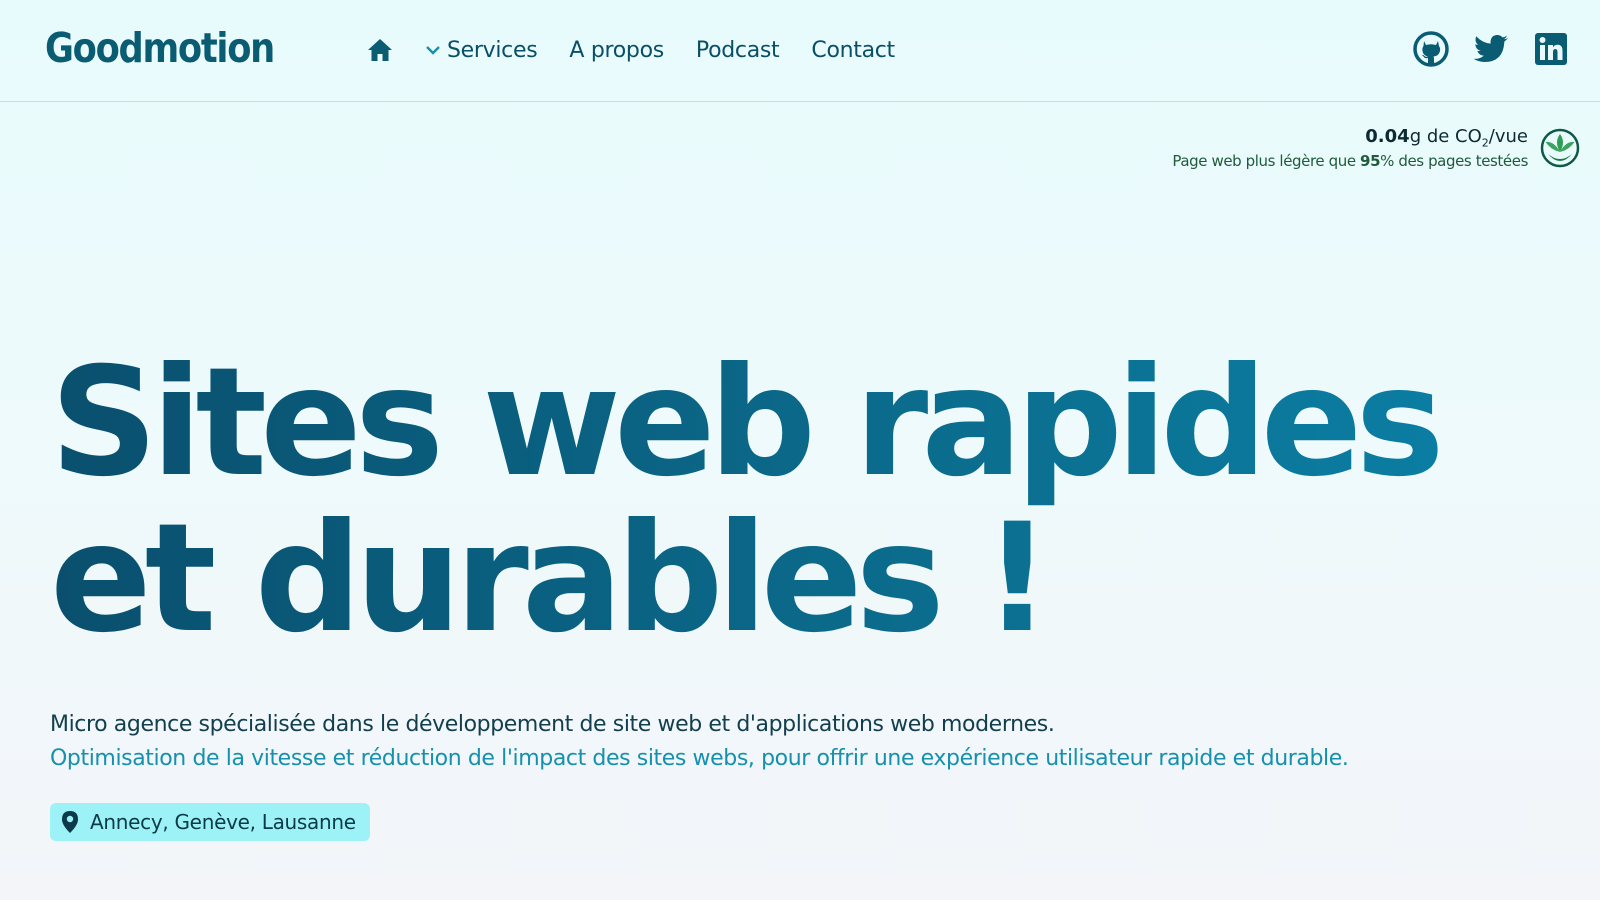  Describe the element at coordinates (853, 50) in the screenshot. I see `nav-contact: Contact` at that location.